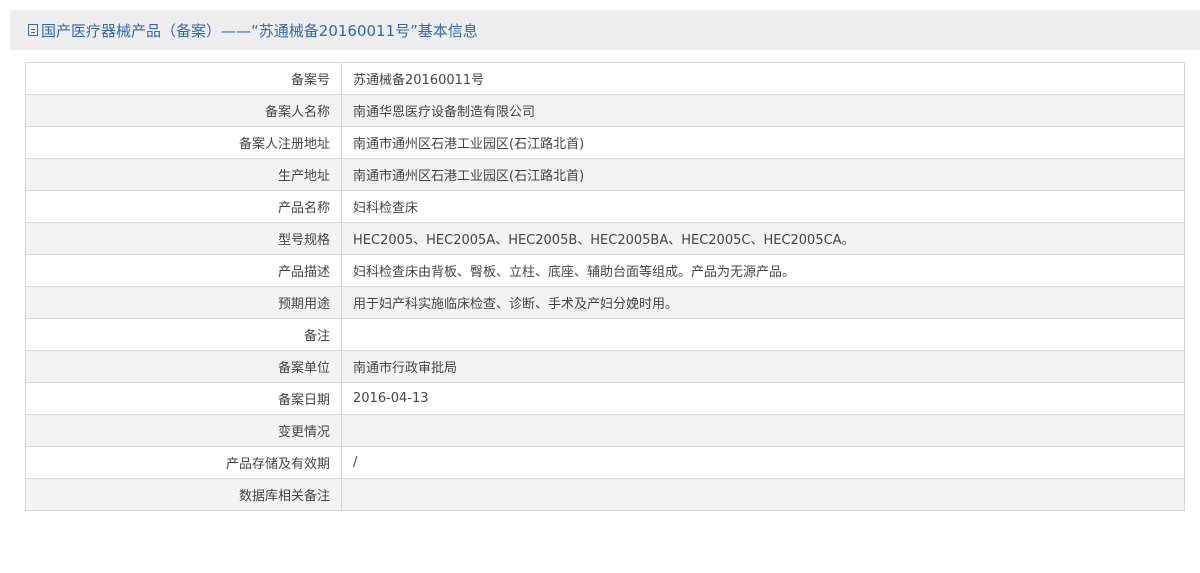 This screenshot has height=573, width=1200. What do you see at coordinates (33, 30) in the screenshot?
I see `document-icon` at bounding box center [33, 30].